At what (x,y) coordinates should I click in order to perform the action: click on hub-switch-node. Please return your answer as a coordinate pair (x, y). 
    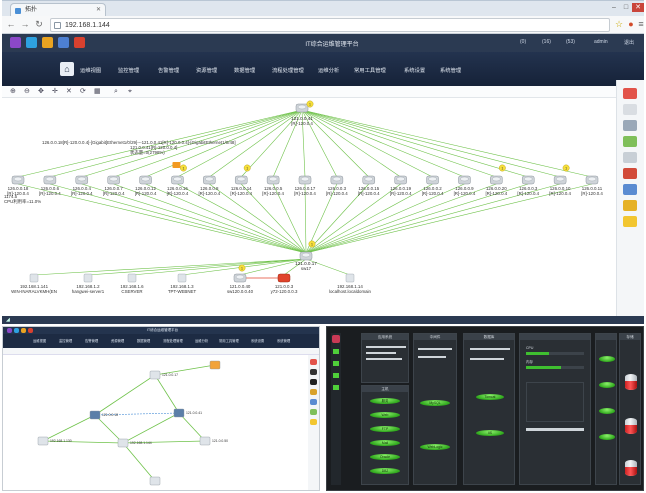
    Looking at the image, I should click on (306, 256).